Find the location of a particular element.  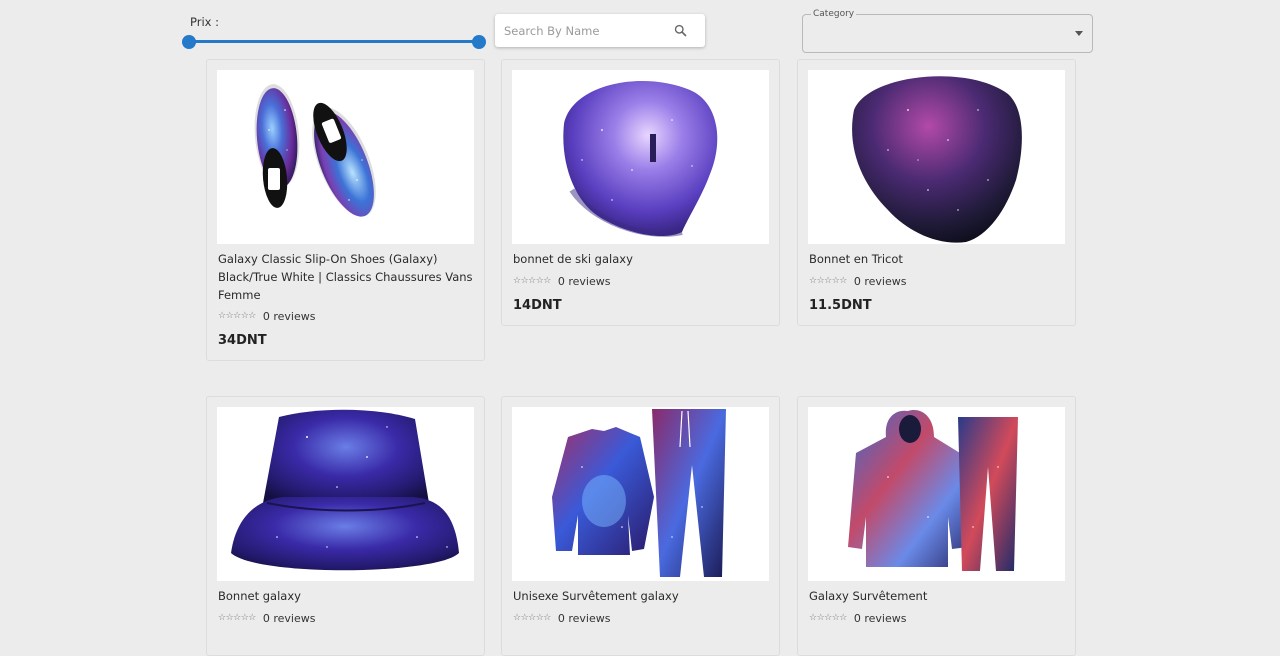

galaxy-ski-beanie-image is located at coordinates (640, 158).